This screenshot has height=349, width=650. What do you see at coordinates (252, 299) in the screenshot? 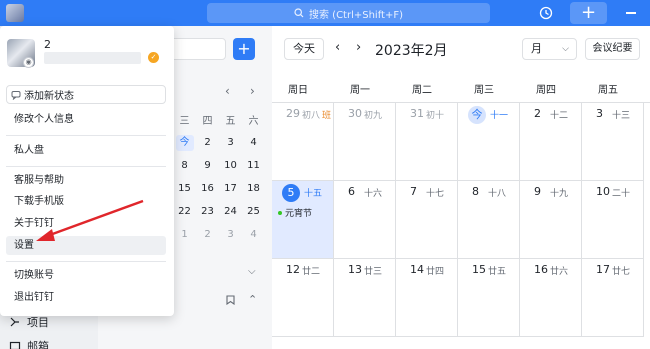
I see `chevron-up-icon: ⌃` at bounding box center [252, 299].